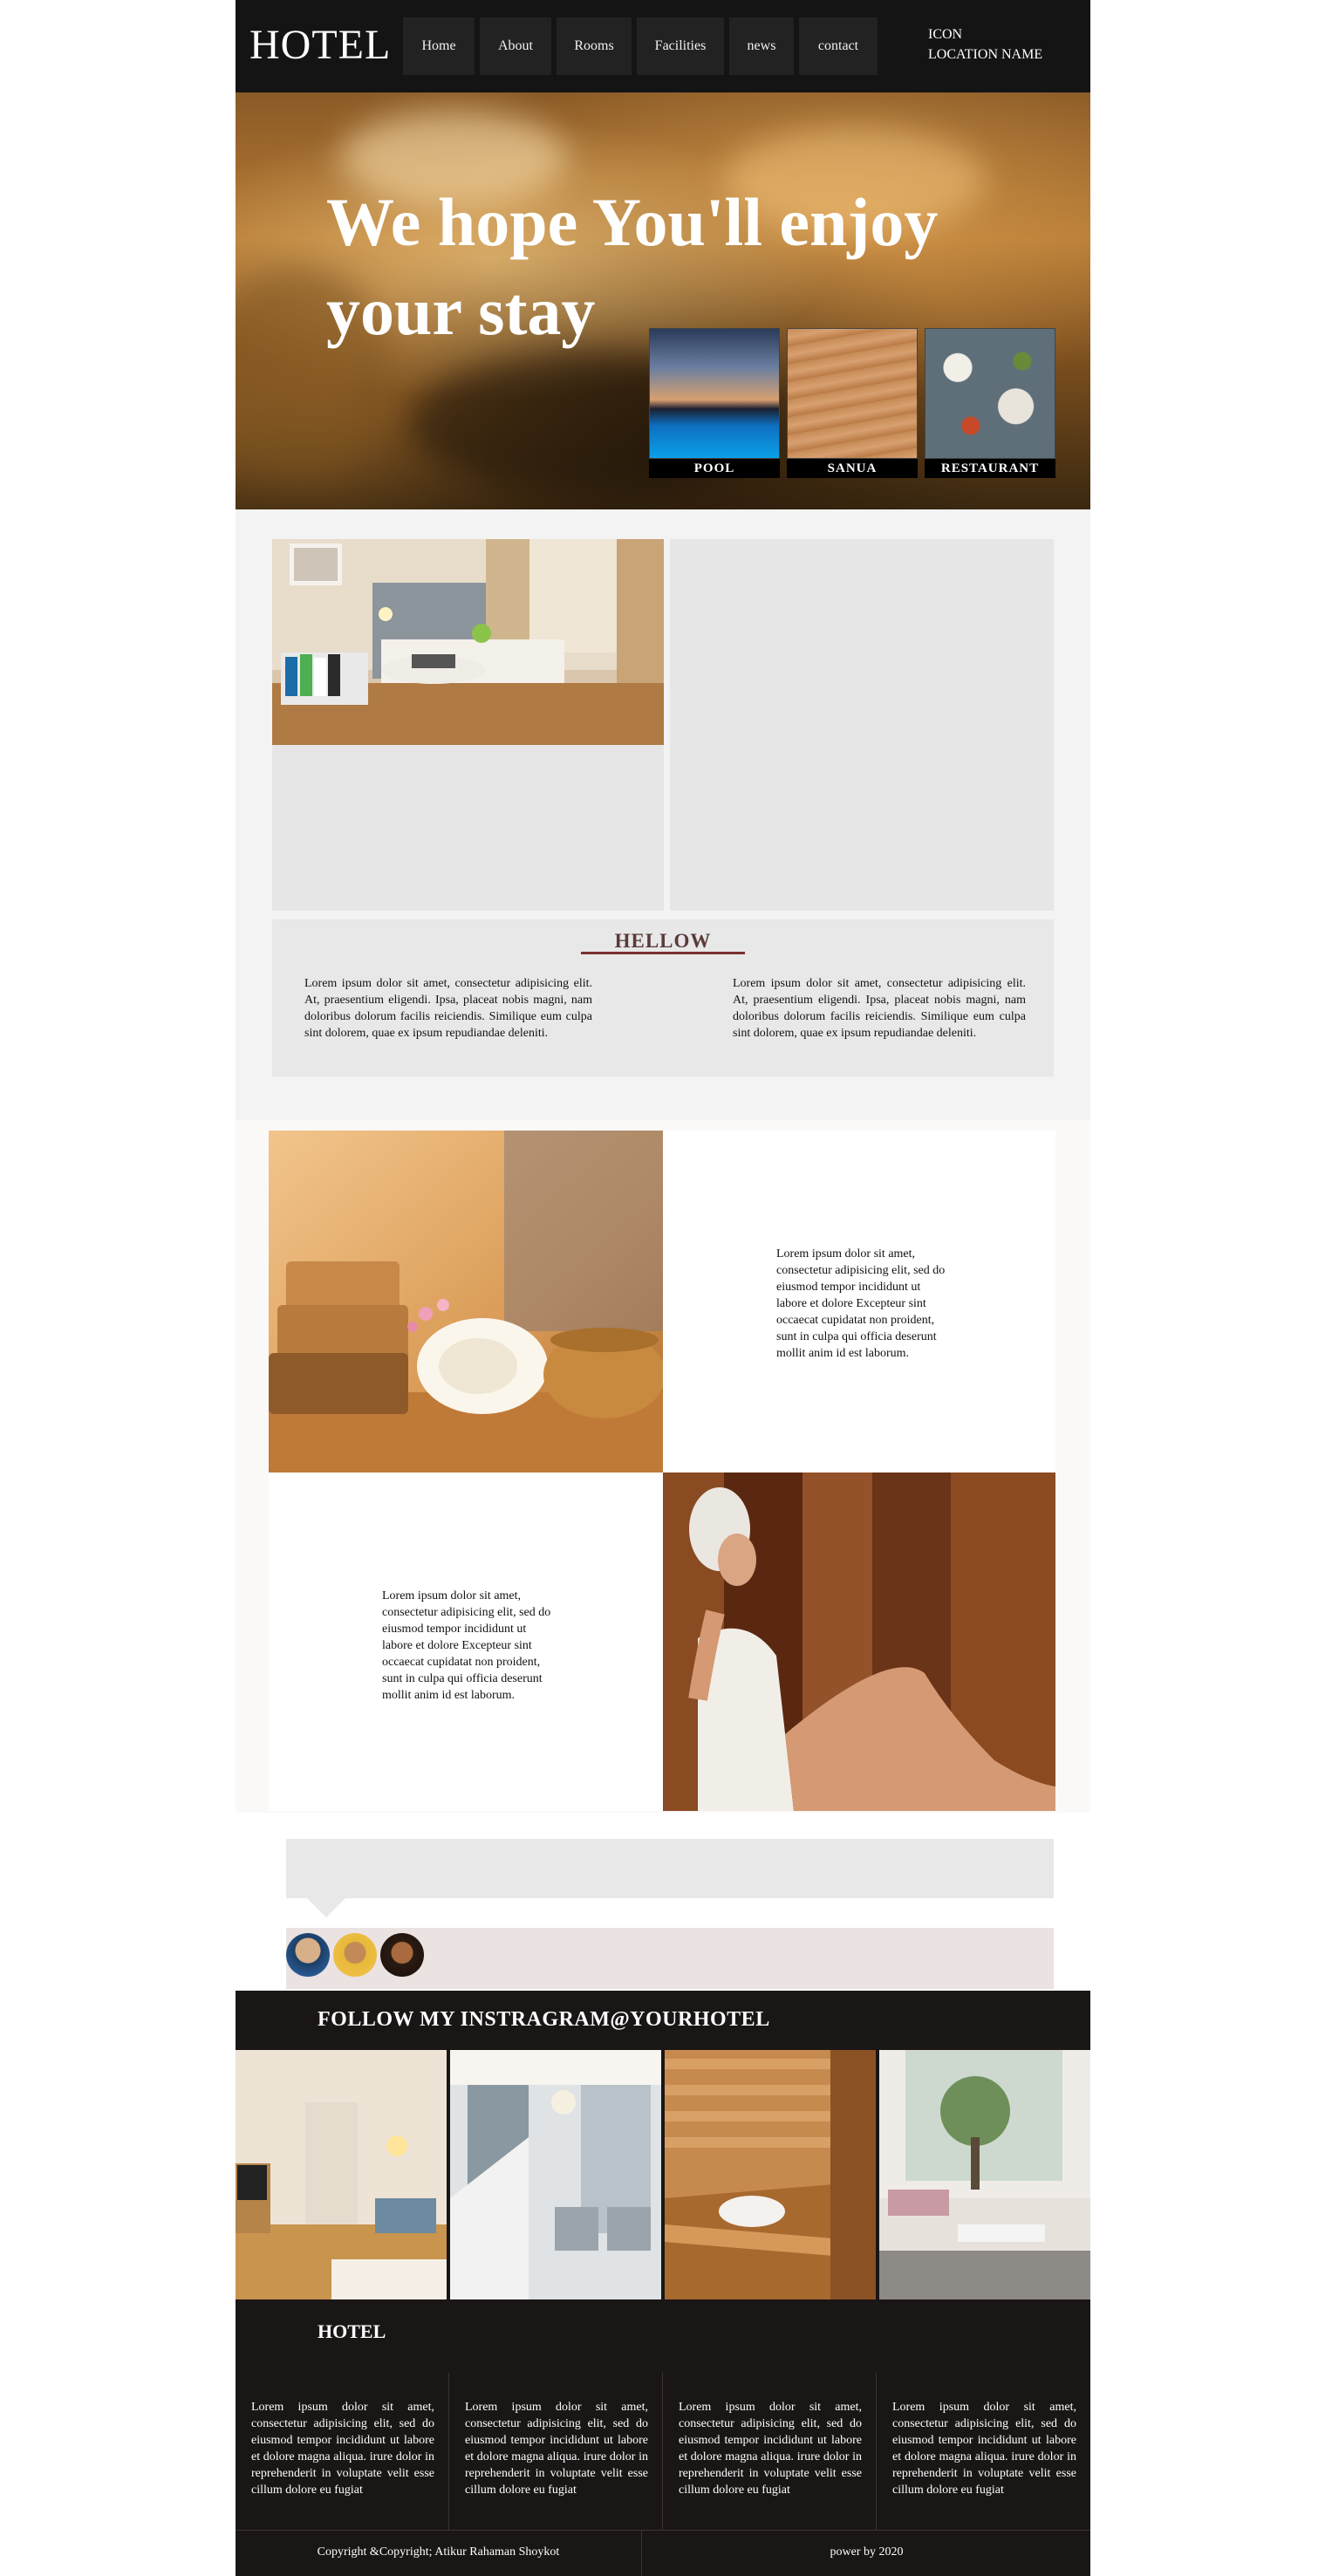 The image size is (1325, 2576). Describe the element at coordinates (862, 725) in the screenshot. I see `info-panel` at that location.